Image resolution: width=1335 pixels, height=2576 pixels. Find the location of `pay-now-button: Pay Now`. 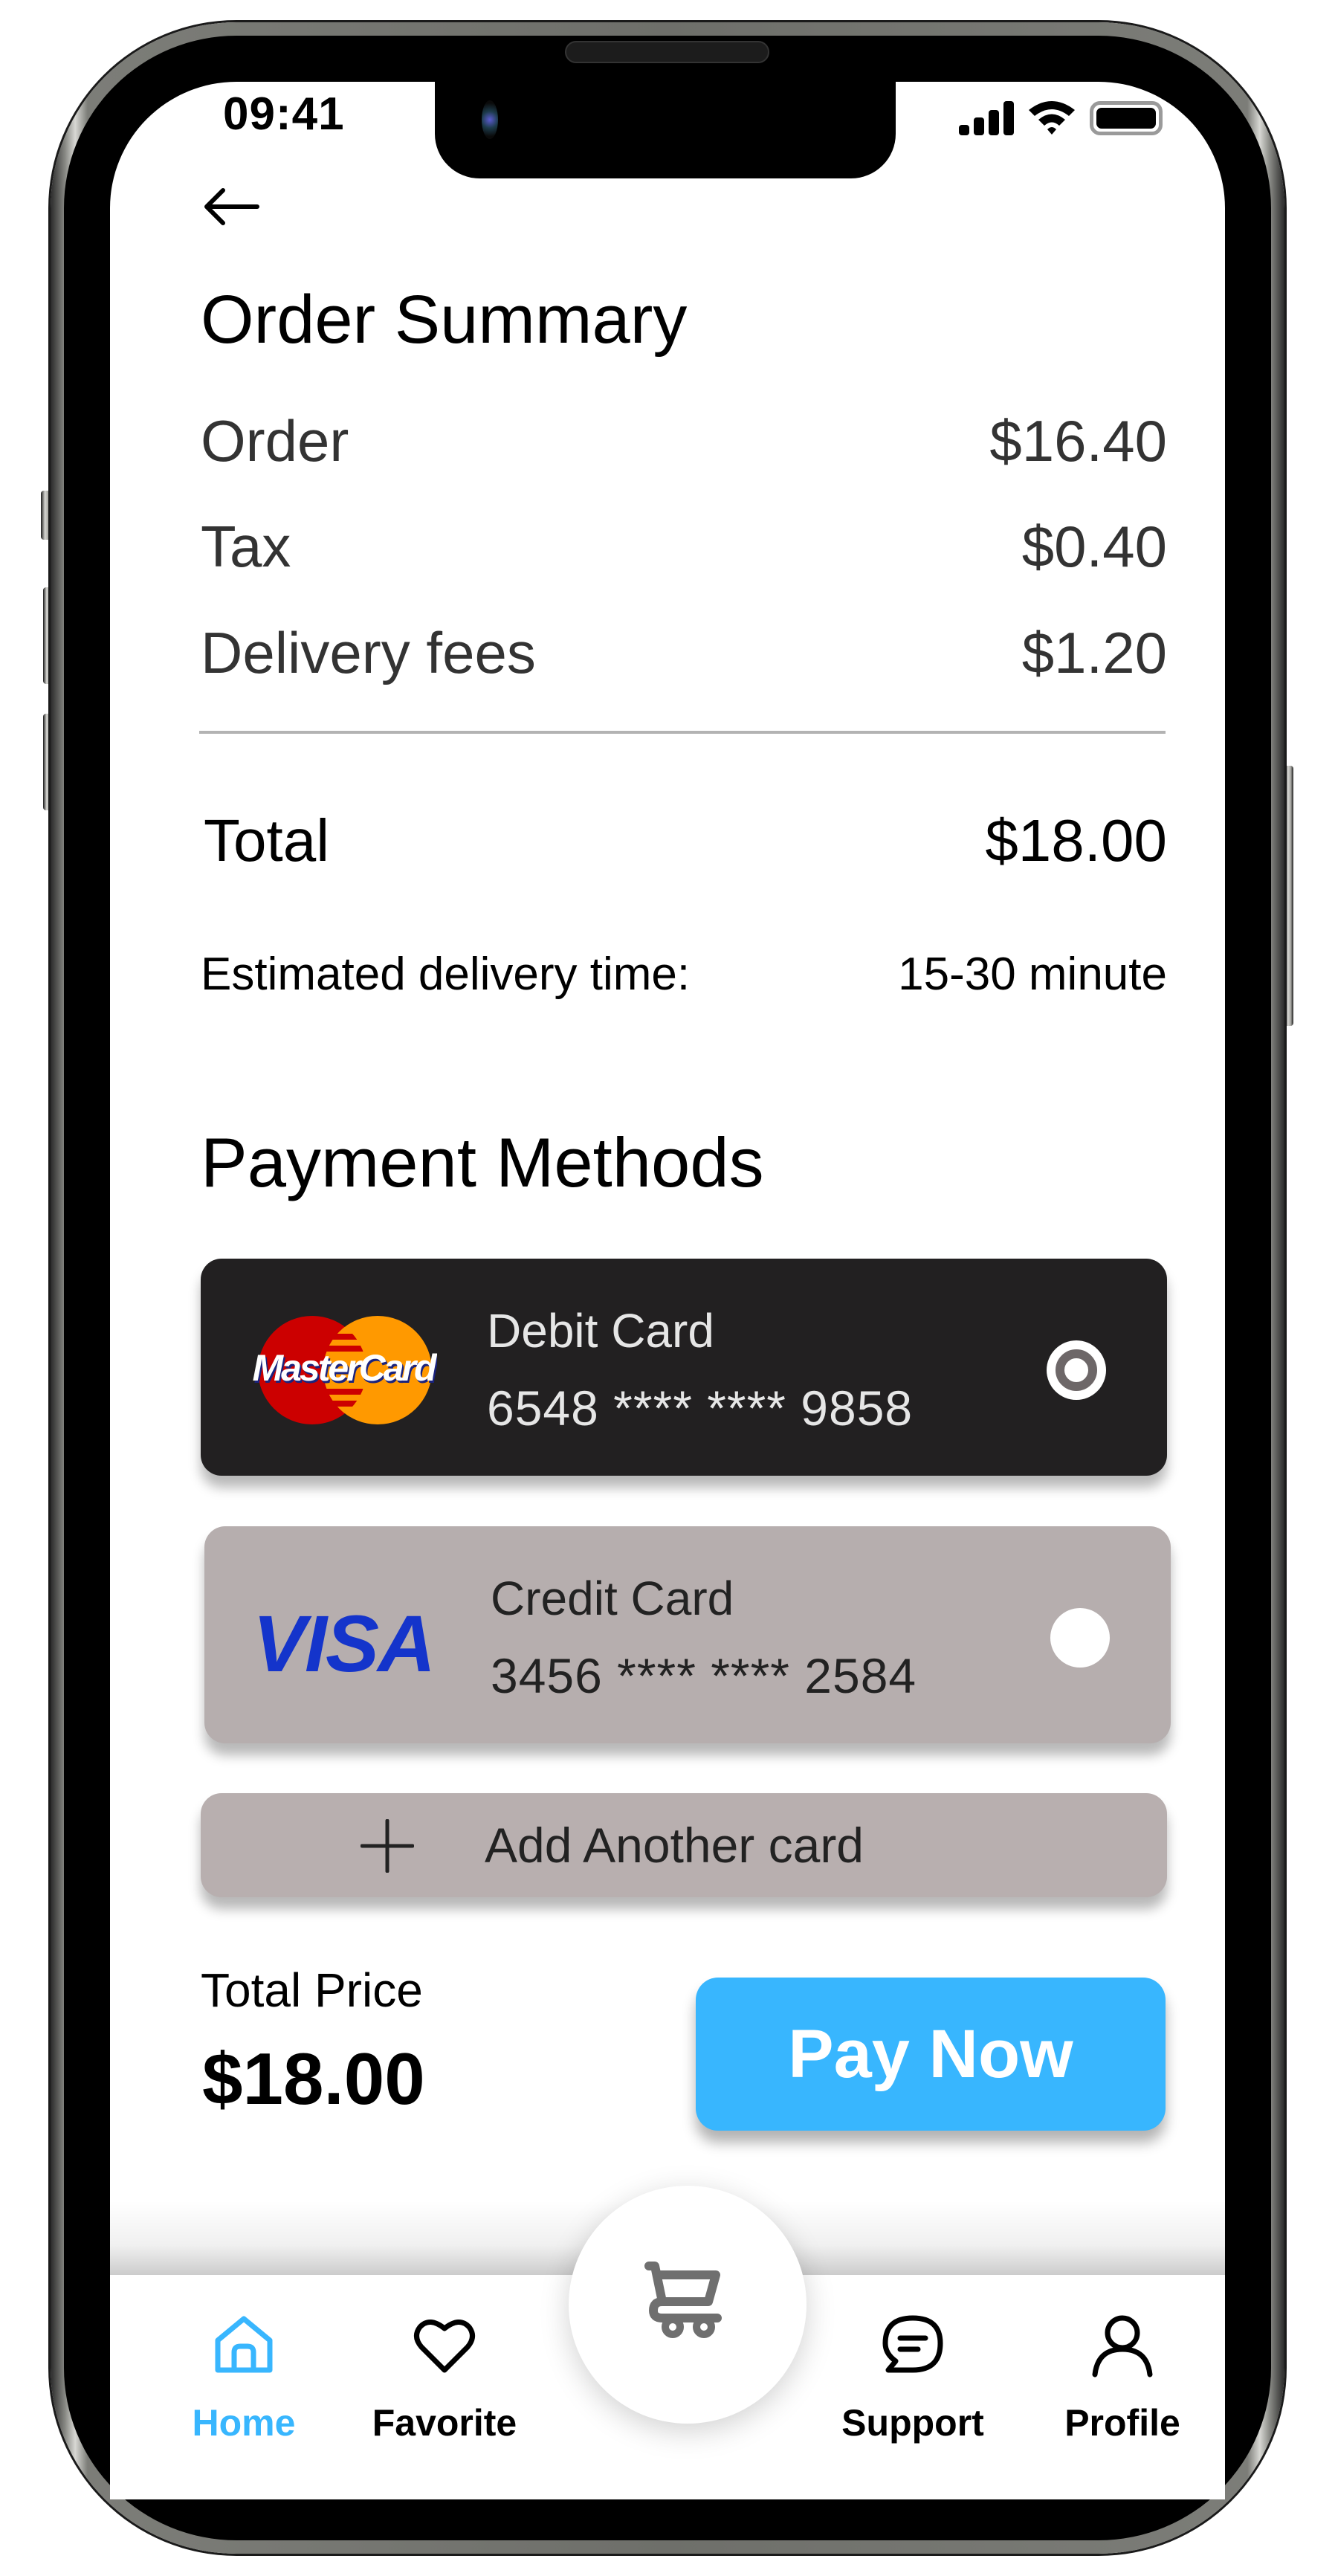

pay-now-button: Pay Now is located at coordinates (931, 2054).